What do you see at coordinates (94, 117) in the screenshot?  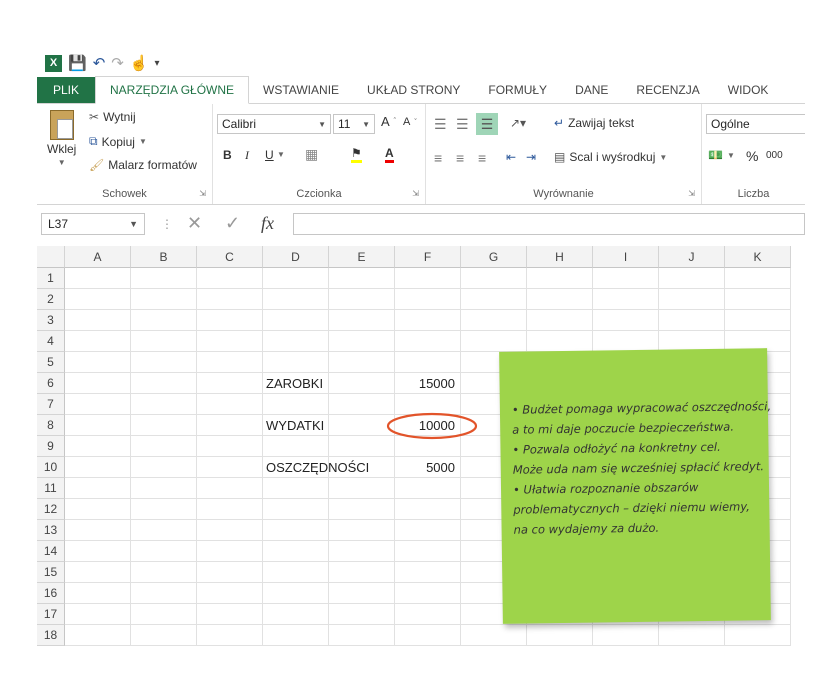 I see `scissors-icon: ✂` at bounding box center [94, 117].